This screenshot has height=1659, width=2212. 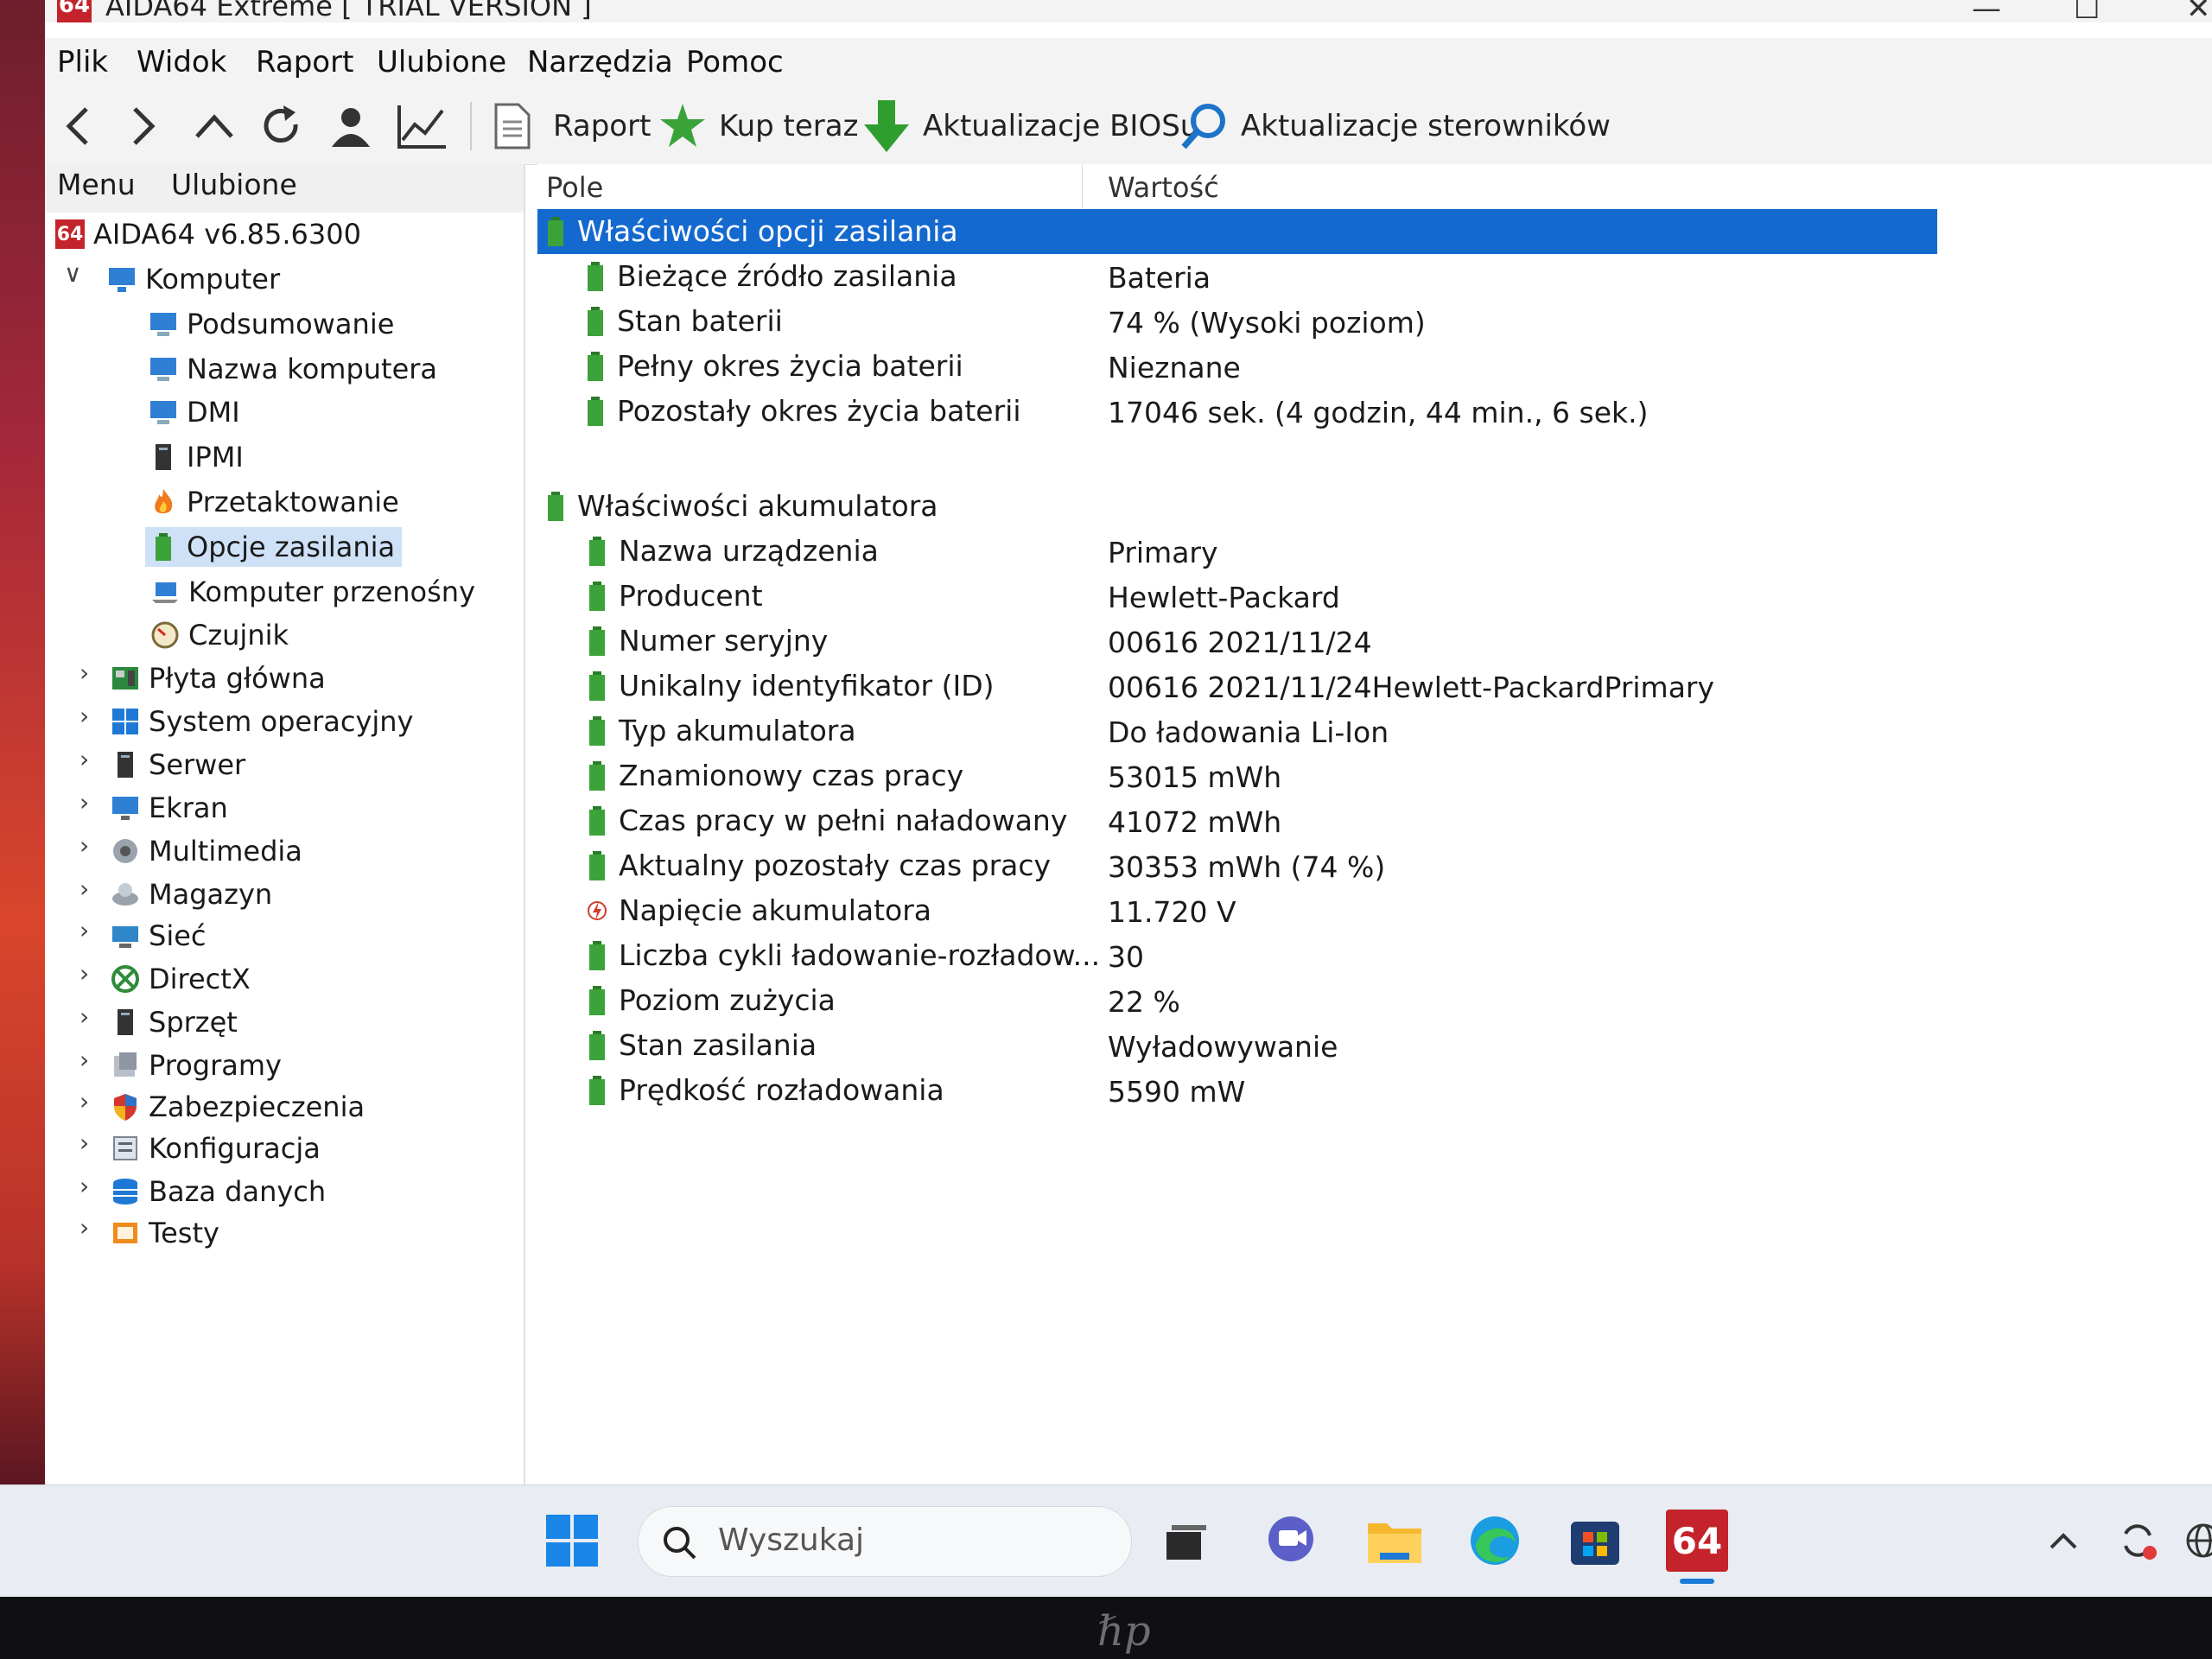 What do you see at coordinates (1185, 1541) in the screenshot?
I see `task-view-button` at bounding box center [1185, 1541].